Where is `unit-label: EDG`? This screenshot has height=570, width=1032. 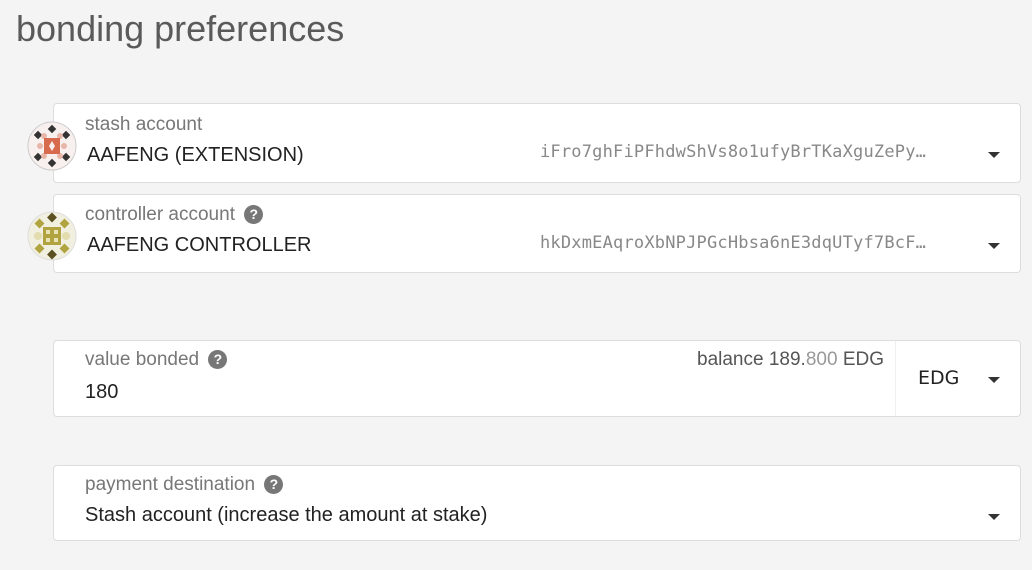
unit-label: EDG is located at coordinates (939, 378).